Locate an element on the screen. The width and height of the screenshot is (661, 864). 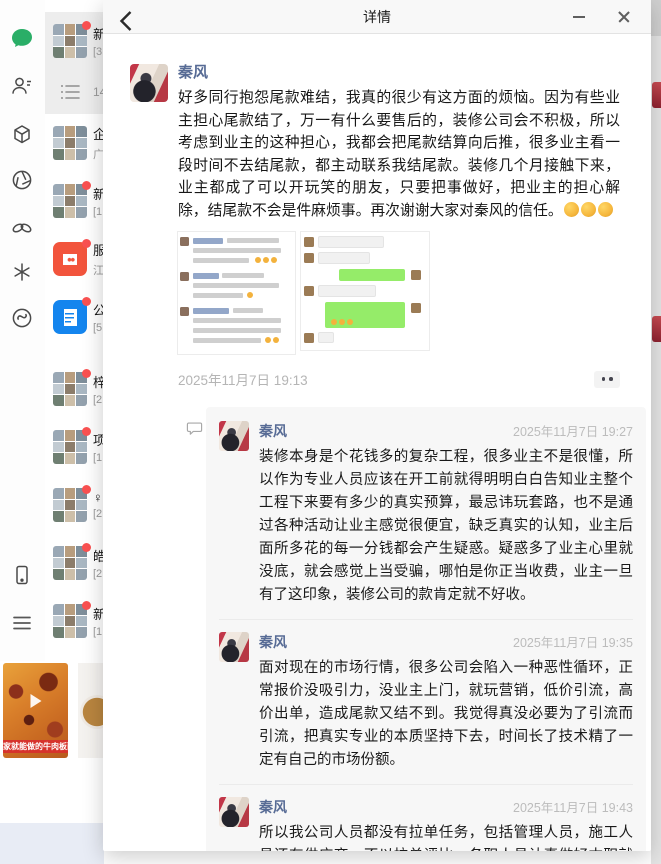
background-window-titlebar-sliver is located at coordinates (656, 18).